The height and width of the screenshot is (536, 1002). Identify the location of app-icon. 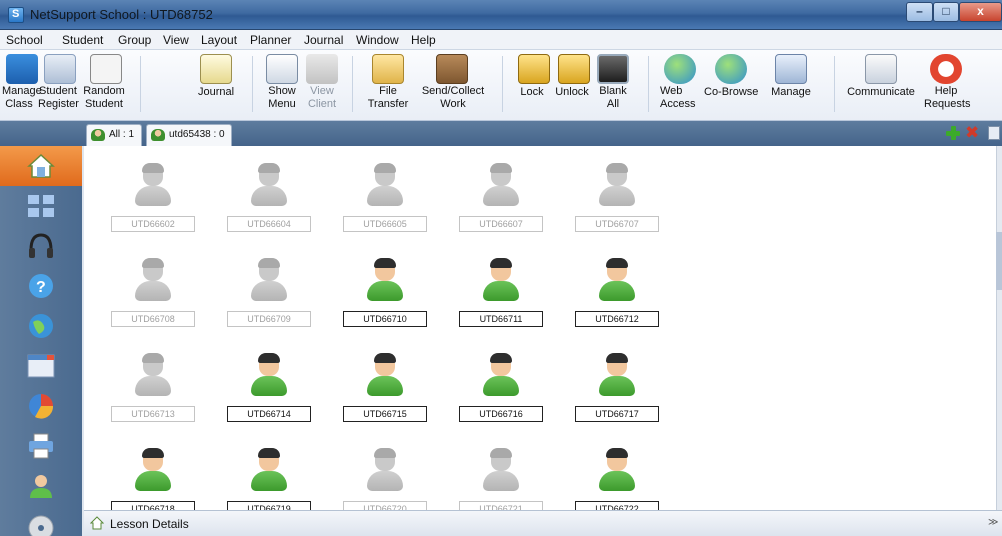
(16, 15).